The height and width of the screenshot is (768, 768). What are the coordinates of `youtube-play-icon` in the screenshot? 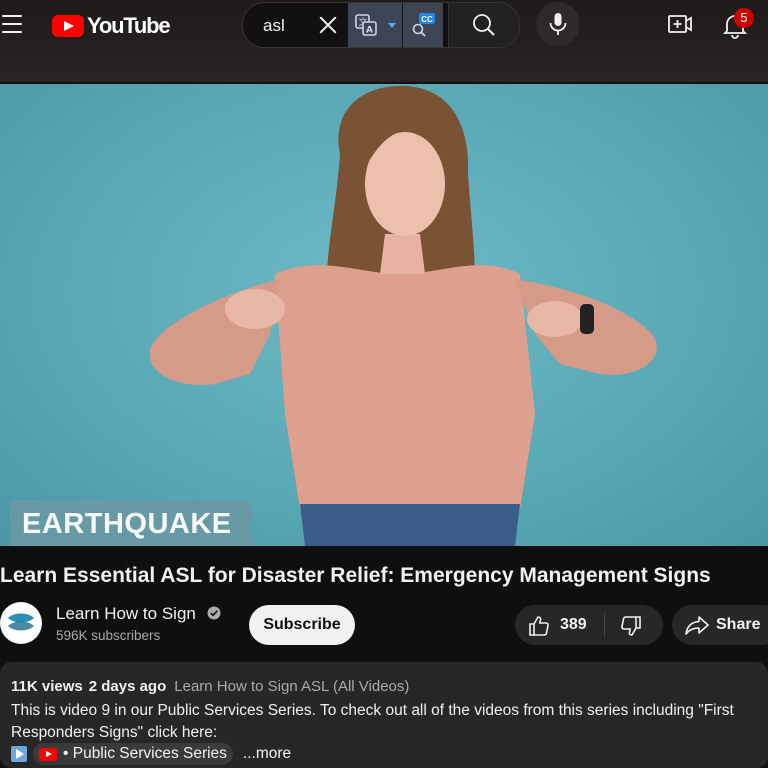 It's located at (68, 26).